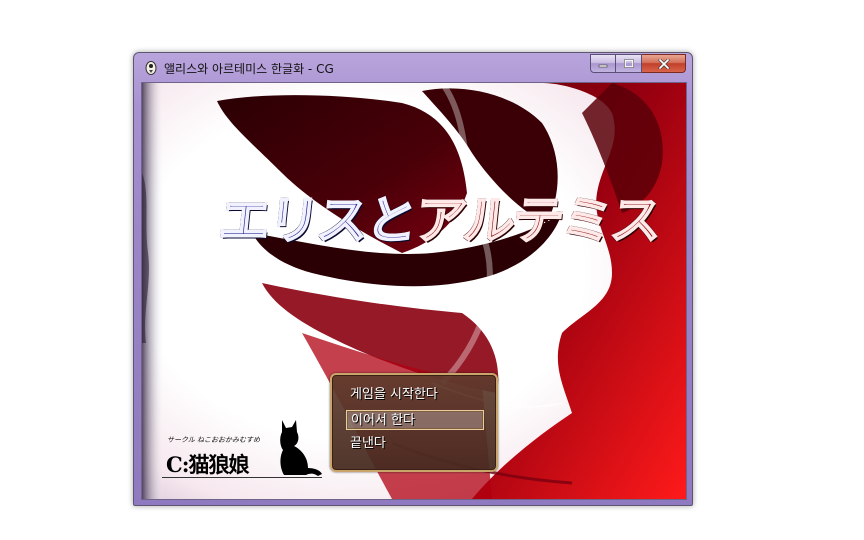 The width and height of the screenshot is (864, 540). What do you see at coordinates (413, 67) in the screenshot?
I see `title-bar: 앨리스와 아르테미스 한글화 - CG` at bounding box center [413, 67].